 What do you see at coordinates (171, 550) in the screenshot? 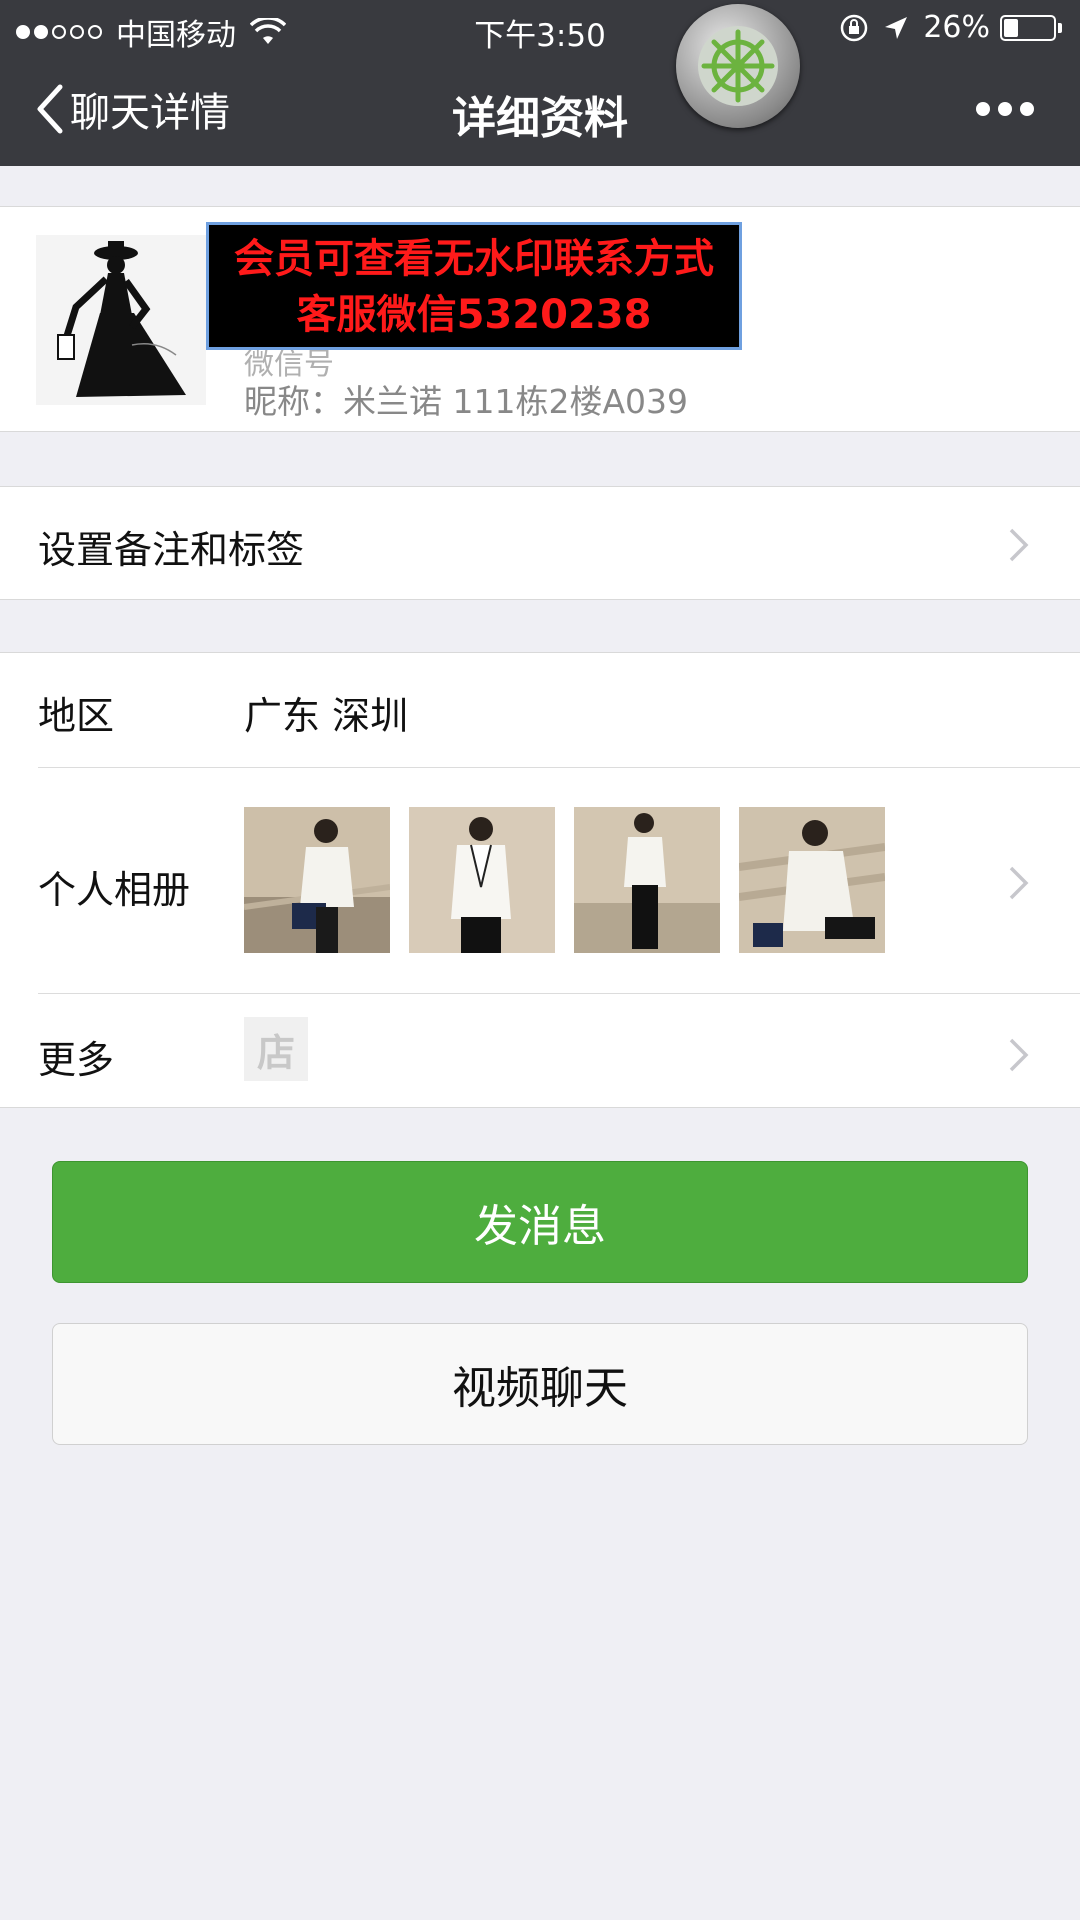
I see `set-remark-label: 设置备注和标签` at bounding box center [171, 550].